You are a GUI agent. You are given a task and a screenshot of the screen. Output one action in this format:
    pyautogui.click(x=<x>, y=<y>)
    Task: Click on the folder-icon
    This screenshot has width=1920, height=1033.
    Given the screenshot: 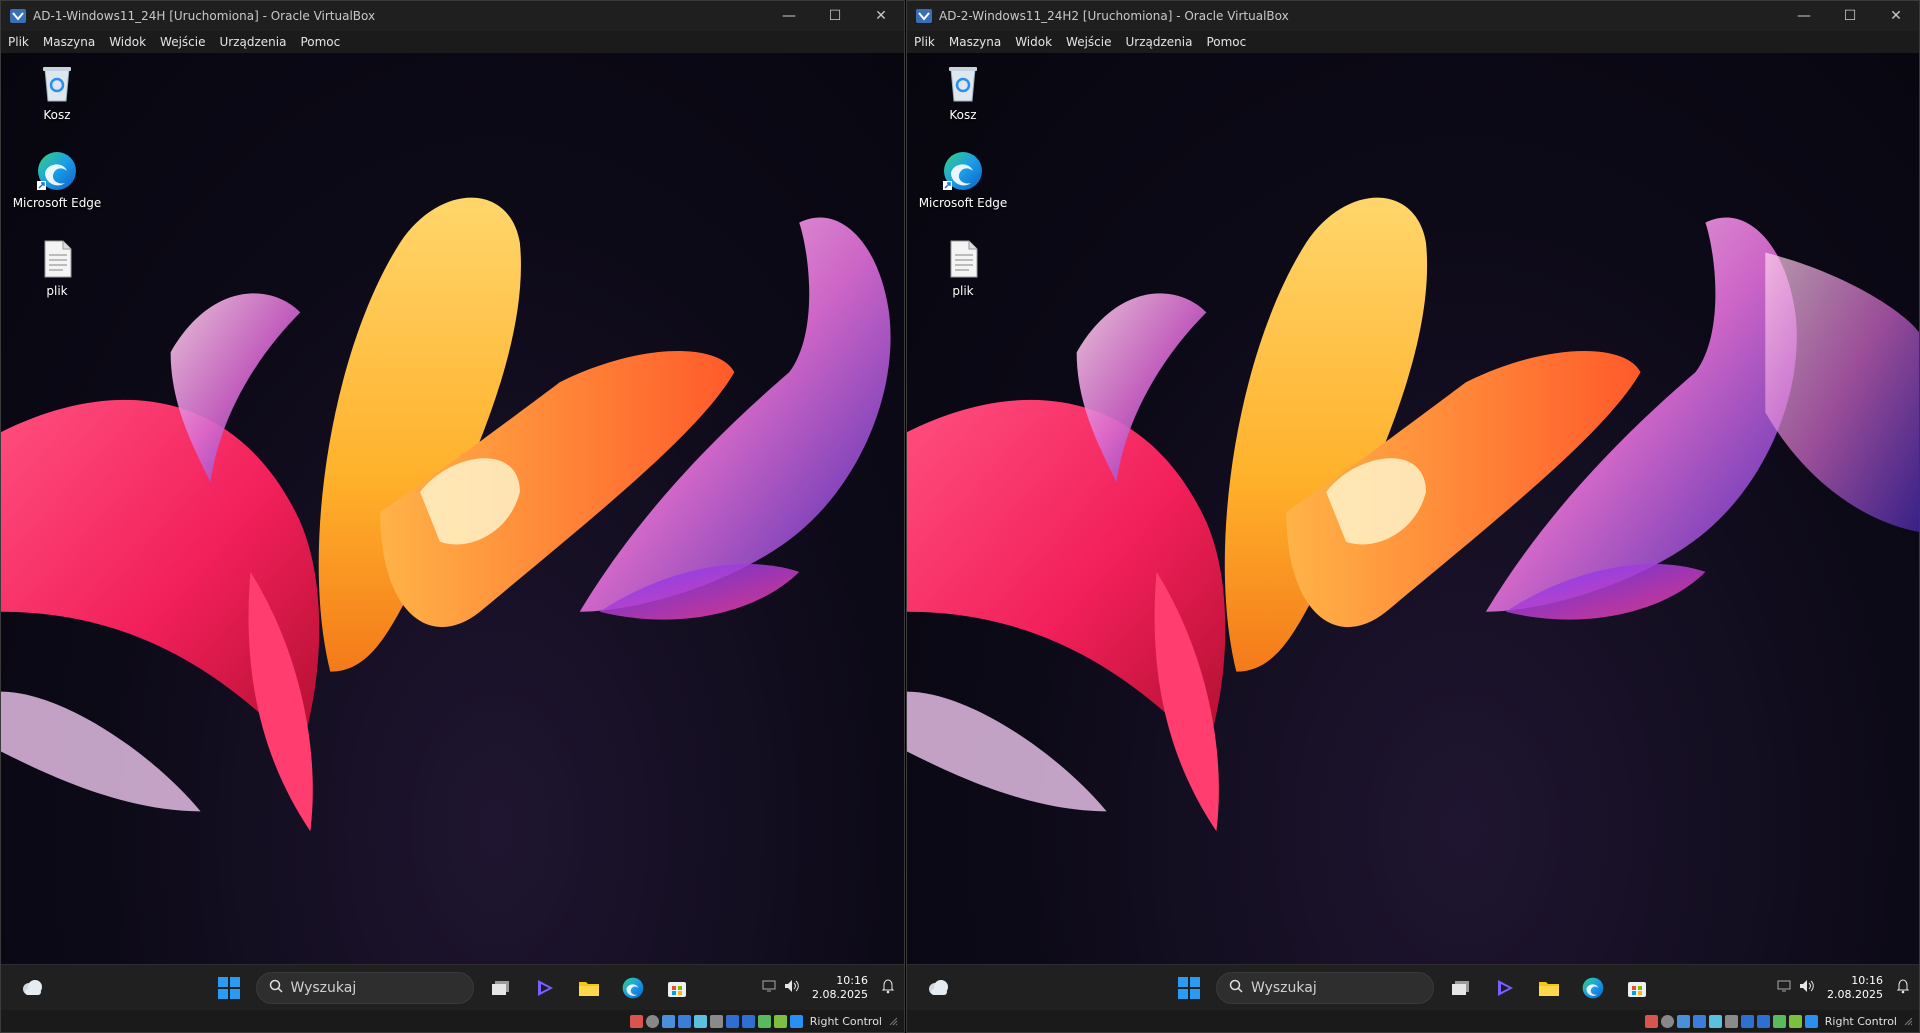 What is the action you would take?
    pyautogui.click(x=1549, y=989)
    